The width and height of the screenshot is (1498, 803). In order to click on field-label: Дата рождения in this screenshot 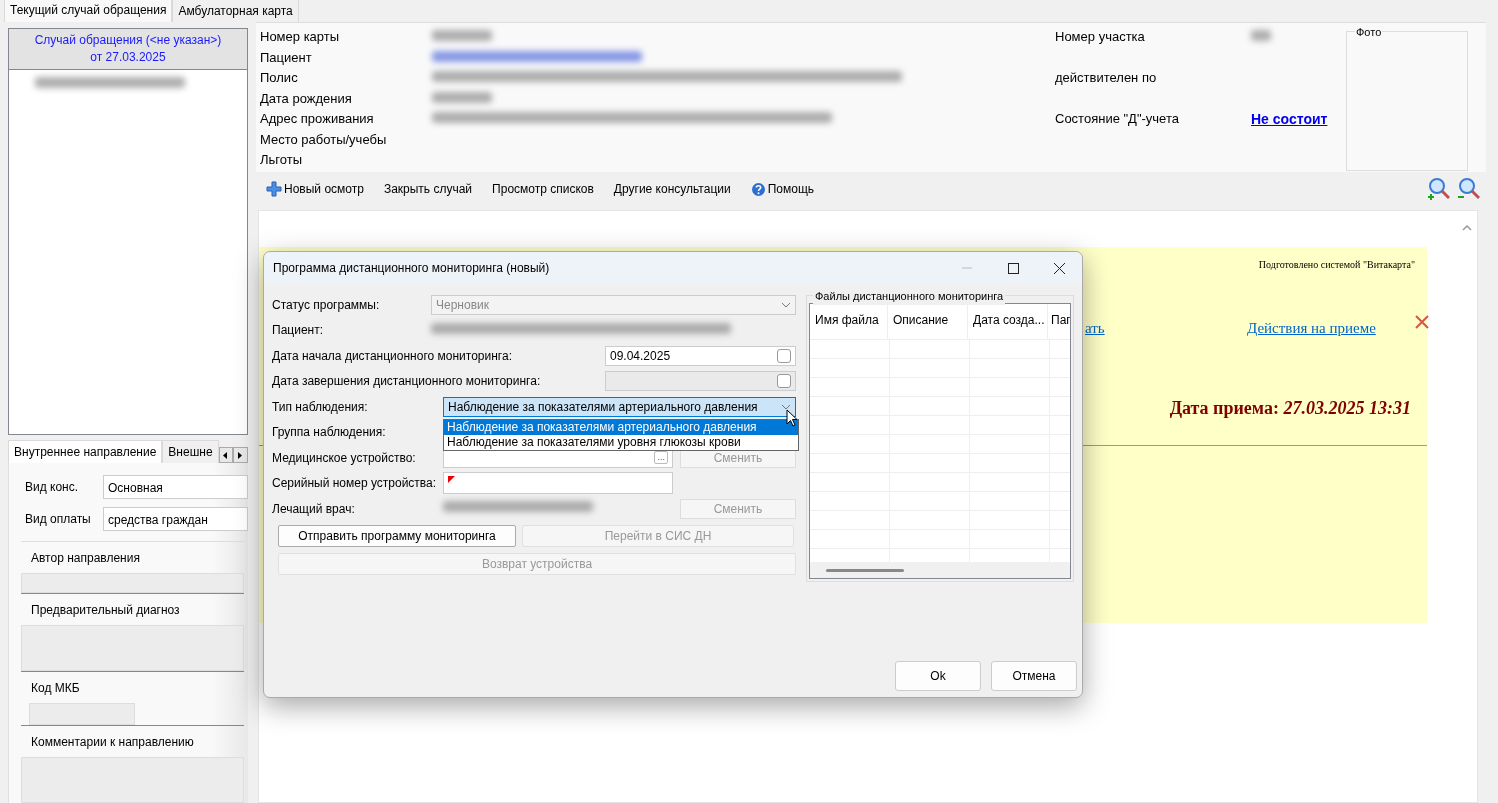, I will do `click(306, 98)`.